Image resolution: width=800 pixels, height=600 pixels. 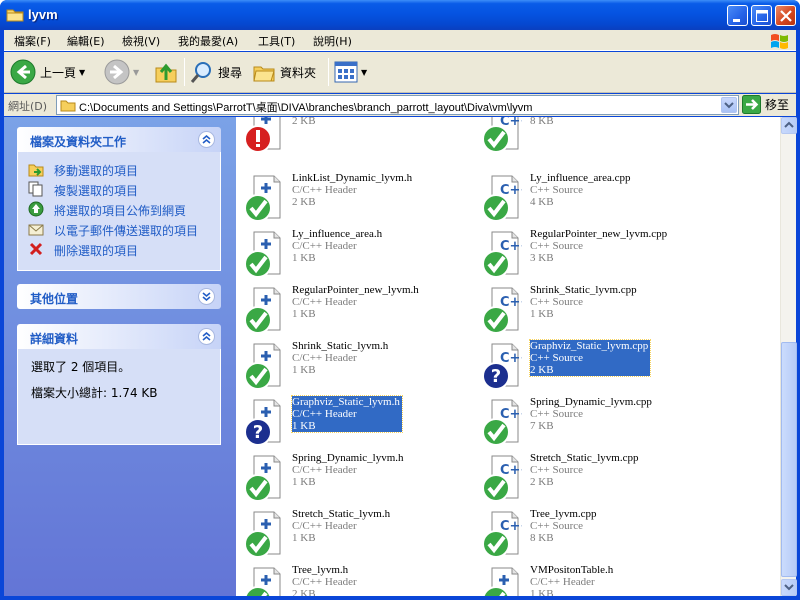 What do you see at coordinates (589, 580) in the screenshot?
I see `file-item: VMPositonTable.h C/C++ Header 1 KB` at bounding box center [589, 580].